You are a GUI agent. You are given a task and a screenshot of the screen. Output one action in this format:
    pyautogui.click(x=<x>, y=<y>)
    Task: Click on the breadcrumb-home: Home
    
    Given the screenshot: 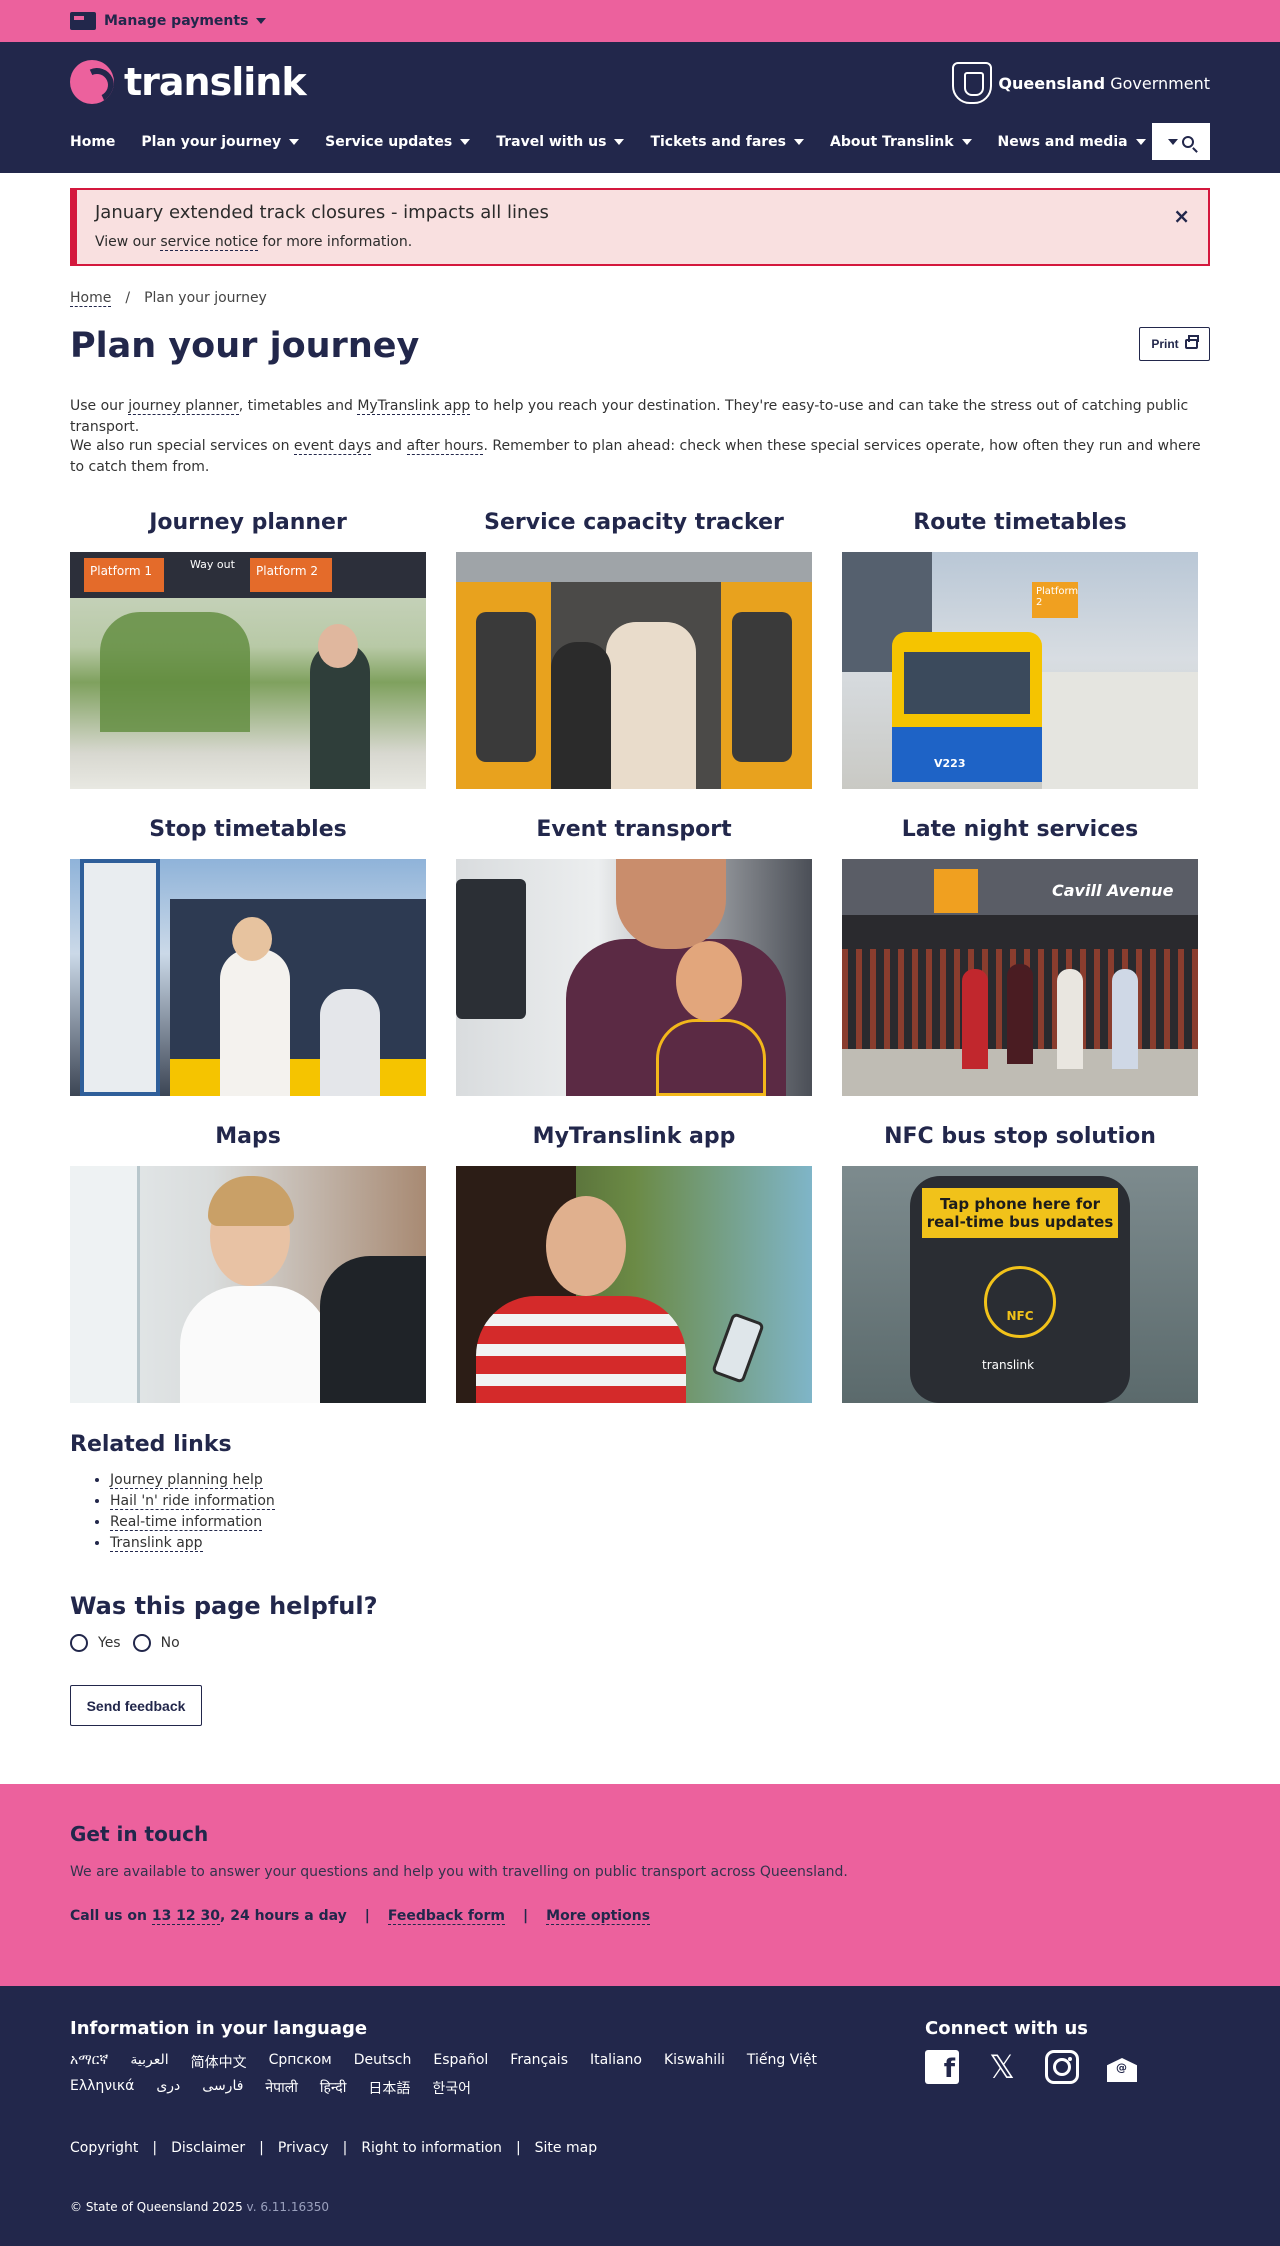 What is the action you would take?
    pyautogui.click(x=91, y=298)
    